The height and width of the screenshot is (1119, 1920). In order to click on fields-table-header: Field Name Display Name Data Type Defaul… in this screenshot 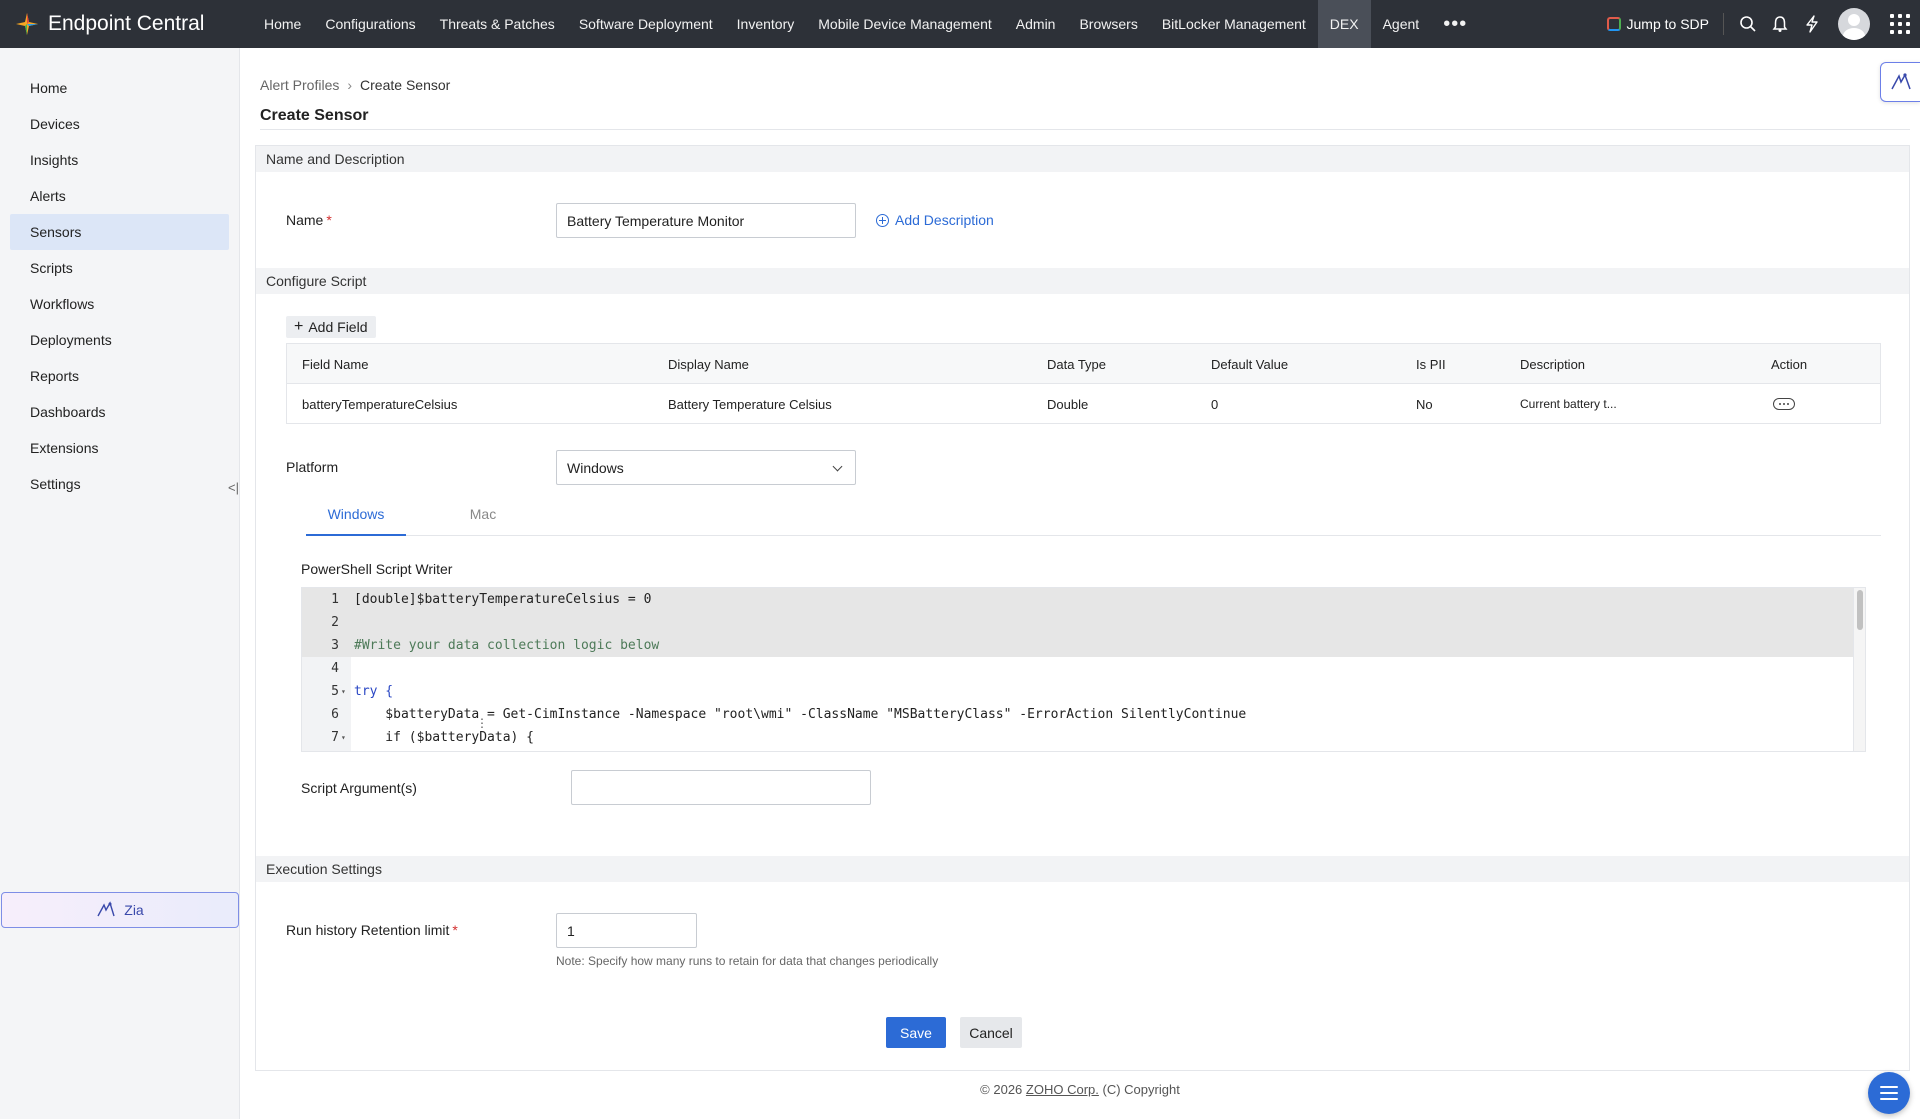, I will do `click(1083, 364)`.